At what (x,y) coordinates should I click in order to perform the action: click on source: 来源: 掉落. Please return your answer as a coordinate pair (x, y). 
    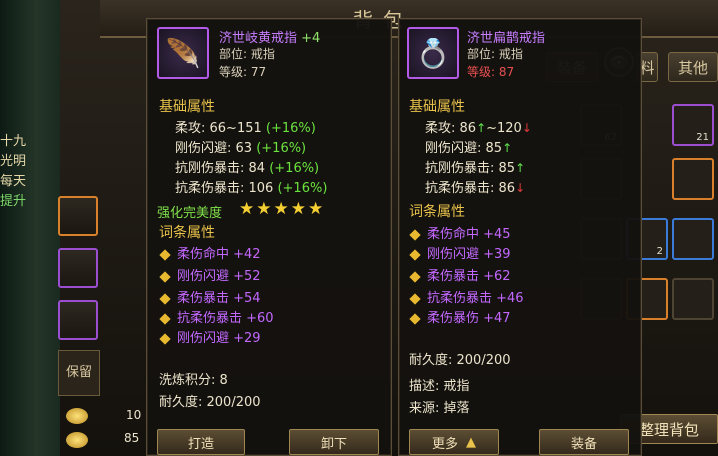
    Looking at the image, I should click on (439, 408).